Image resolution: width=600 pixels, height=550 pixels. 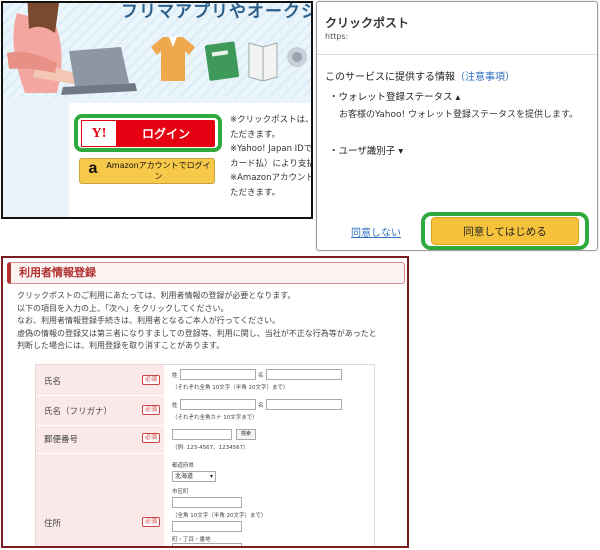 I want to click on amazon-logo-icon: a, so click(x=93, y=168).